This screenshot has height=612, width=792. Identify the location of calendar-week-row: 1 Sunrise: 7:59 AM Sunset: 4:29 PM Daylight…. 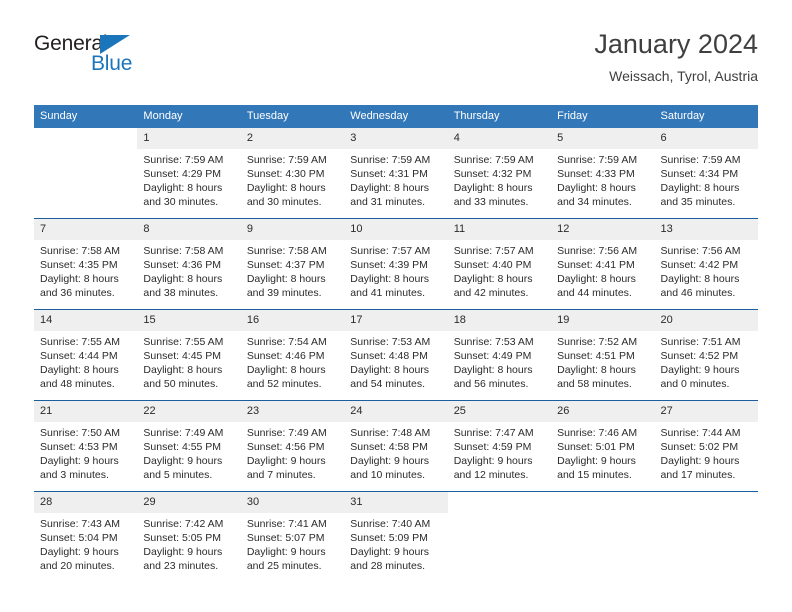
(396, 173).